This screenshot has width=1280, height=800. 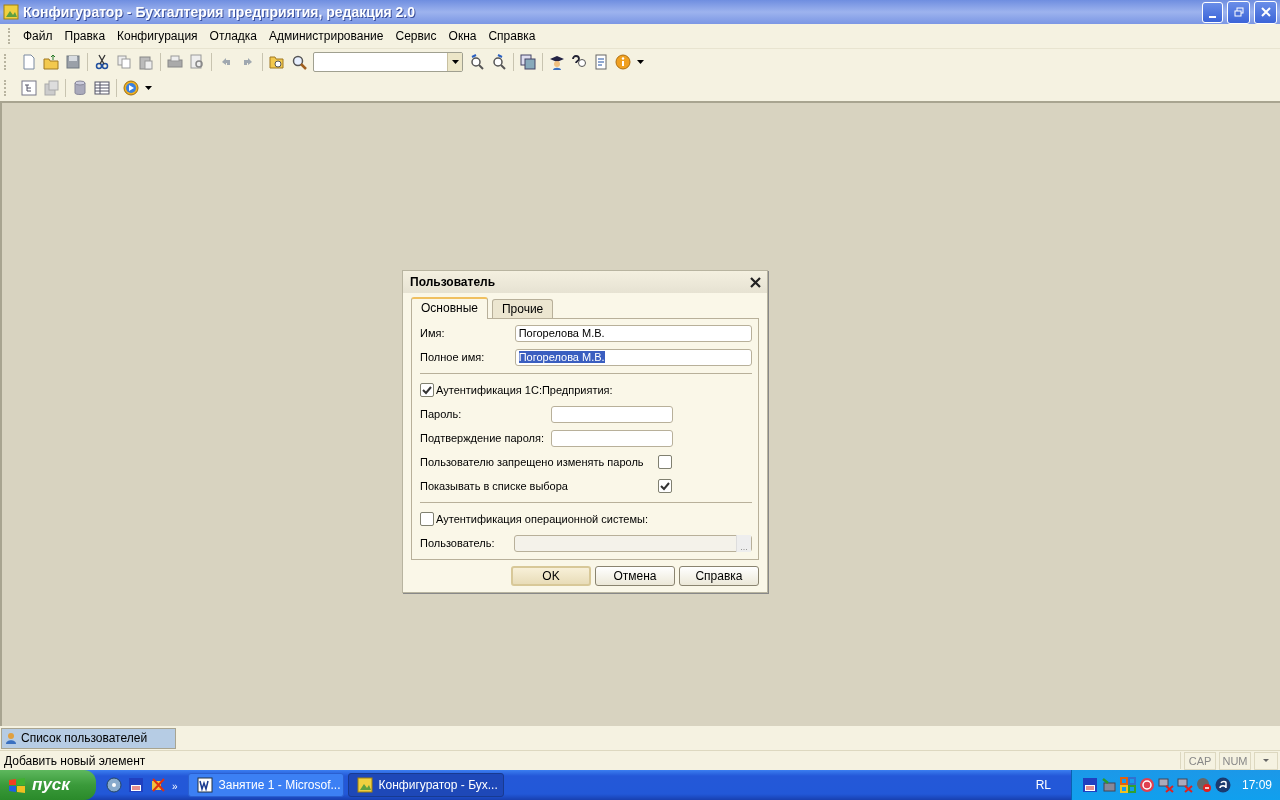 I want to click on field-label: Полное имя:, so click(x=453, y=357).